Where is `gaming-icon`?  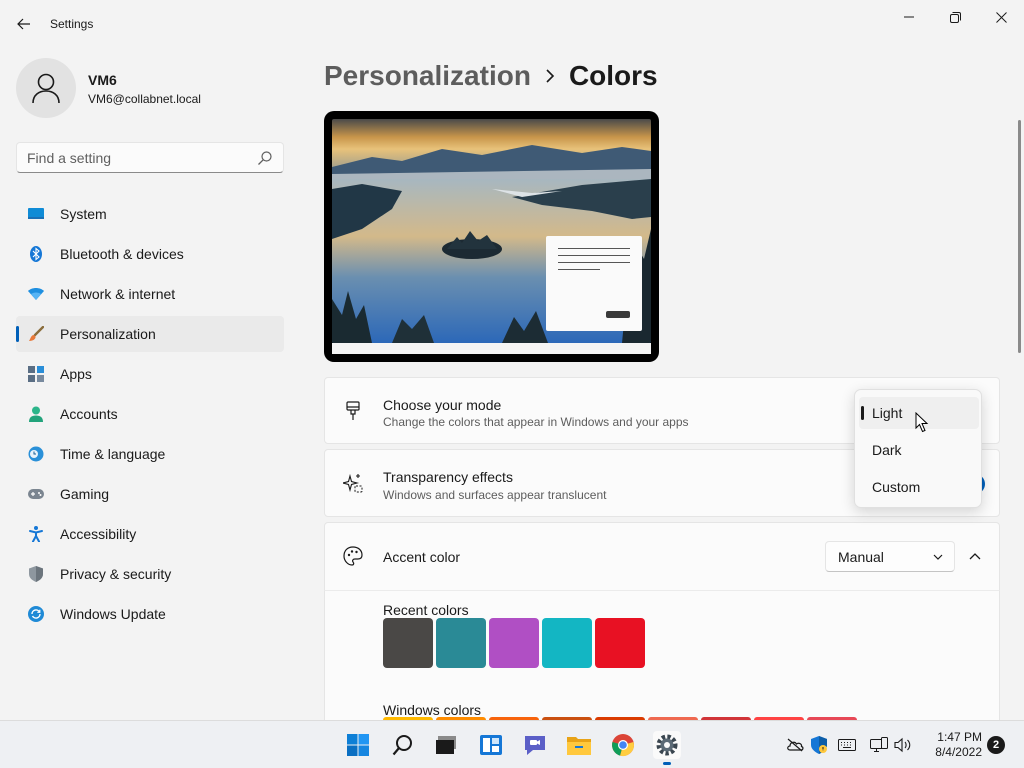
gaming-icon is located at coordinates (36, 494).